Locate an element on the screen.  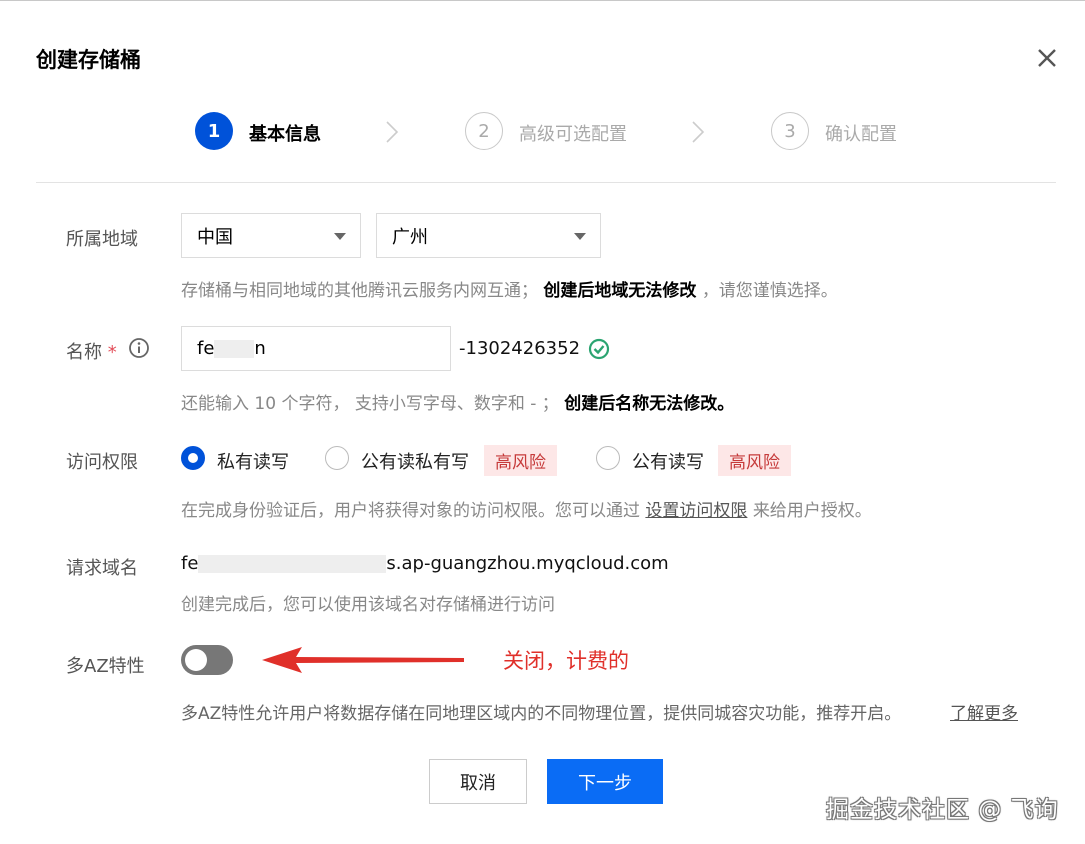
access-label: 访问权限 is located at coordinates (102, 462).